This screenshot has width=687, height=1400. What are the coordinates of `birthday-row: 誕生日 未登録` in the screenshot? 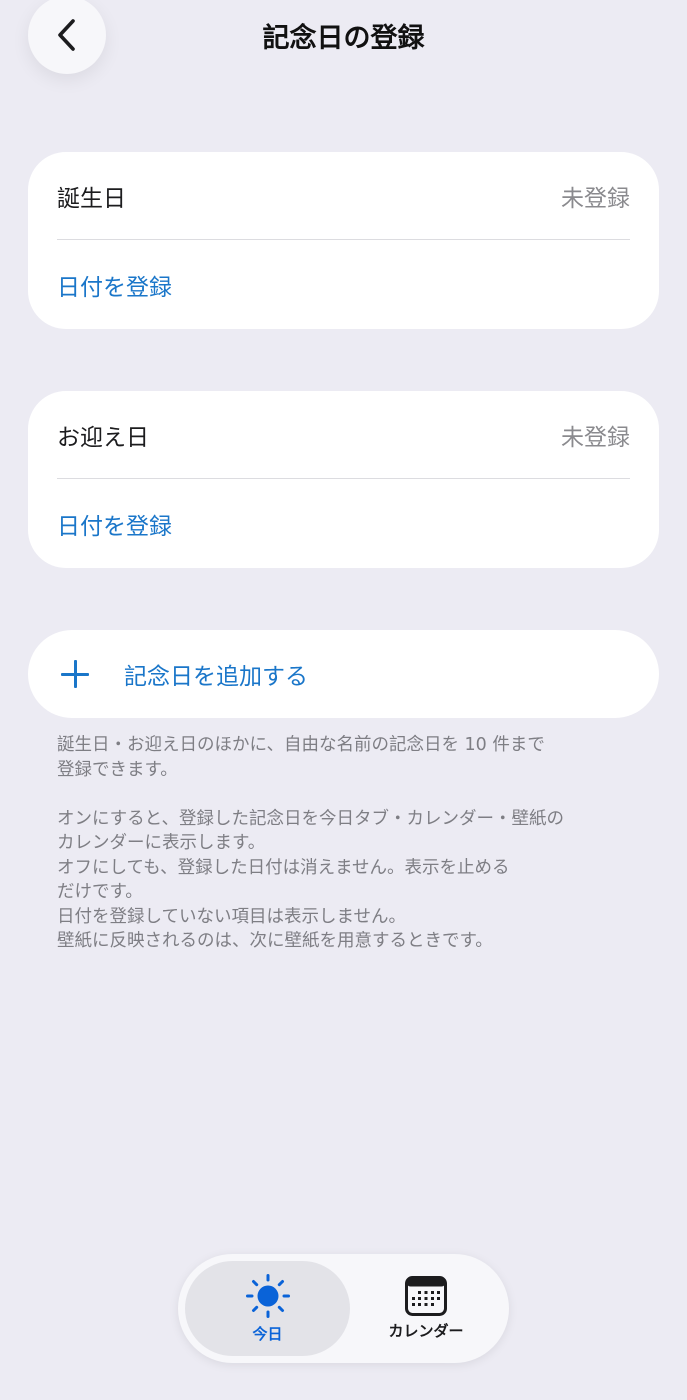 It's located at (343, 196).